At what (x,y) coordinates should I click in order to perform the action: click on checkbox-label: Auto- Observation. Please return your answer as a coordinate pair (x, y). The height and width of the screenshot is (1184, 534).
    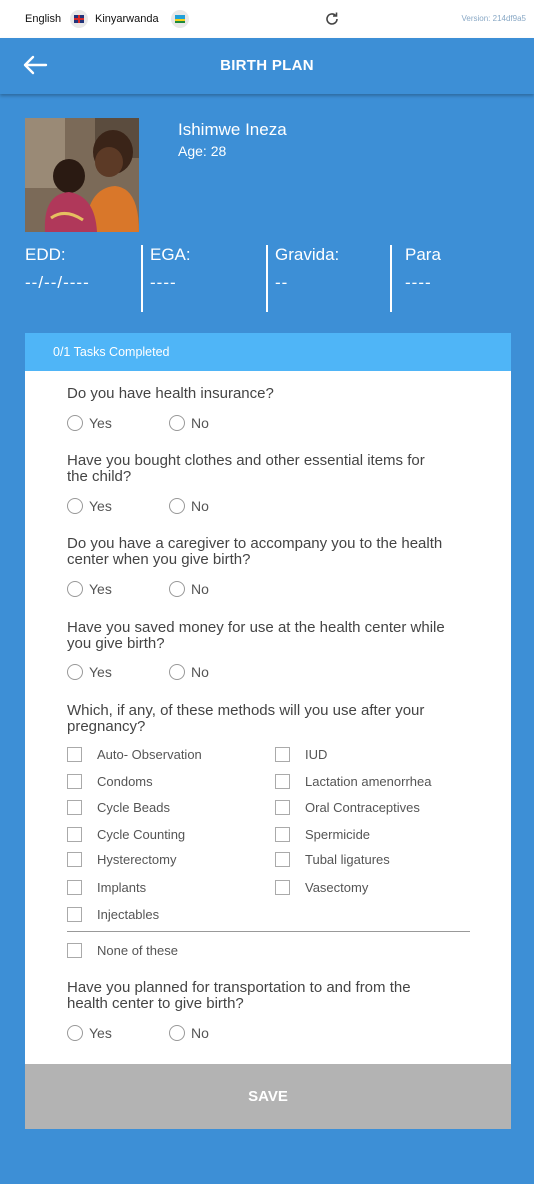
    Looking at the image, I should click on (149, 754).